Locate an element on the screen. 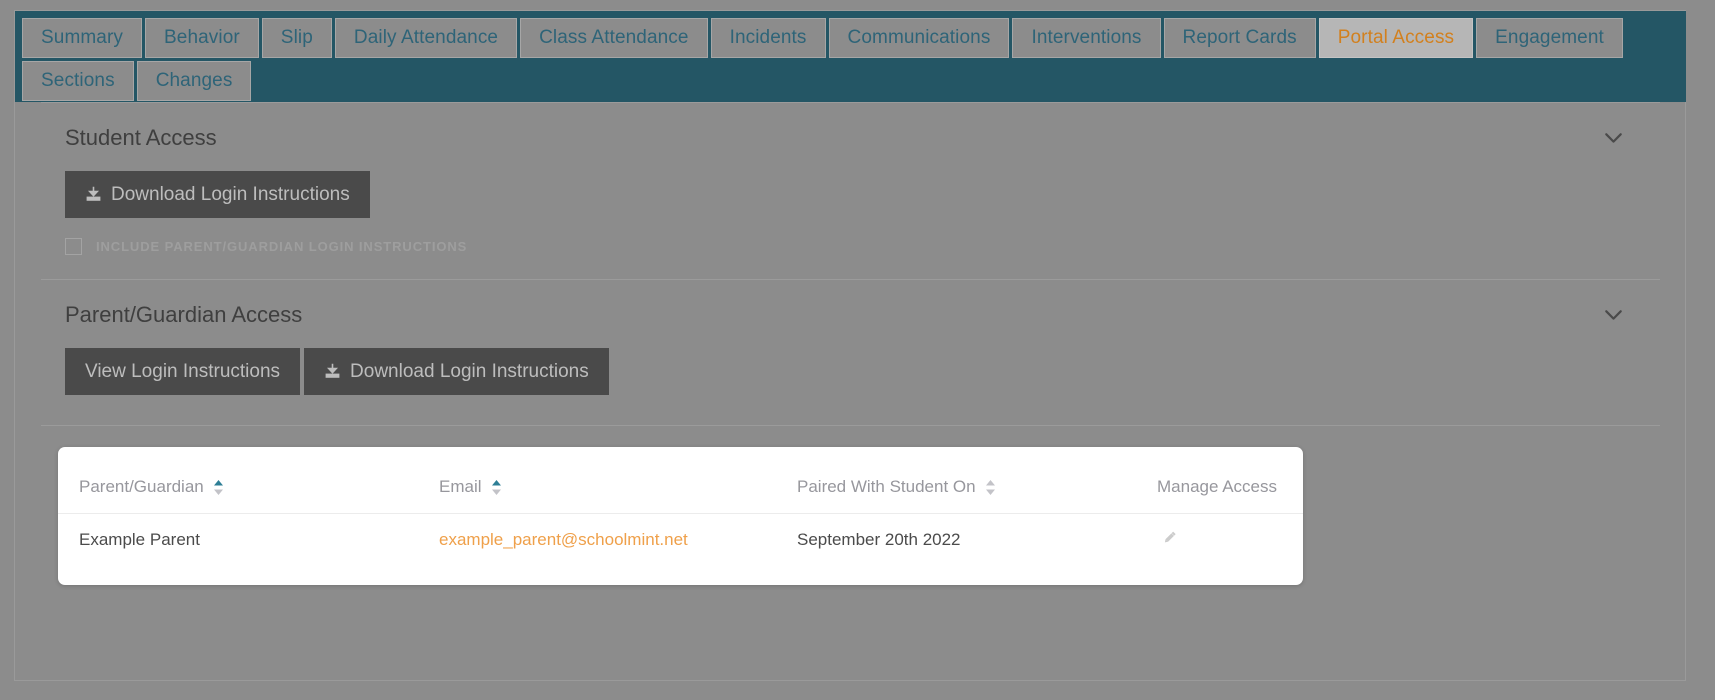 The height and width of the screenshot is (700, 1715). table-header-email: Email is located at coordinates (618, 480).